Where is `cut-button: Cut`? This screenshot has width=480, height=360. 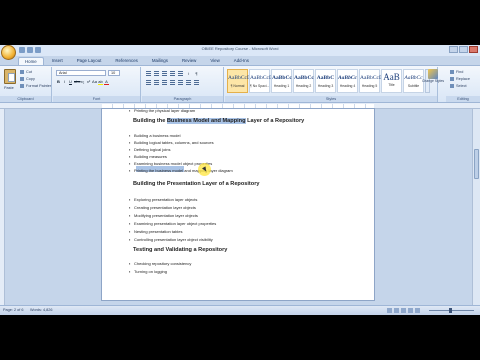
cut-button: Cut is located at coordinates (26, 72).